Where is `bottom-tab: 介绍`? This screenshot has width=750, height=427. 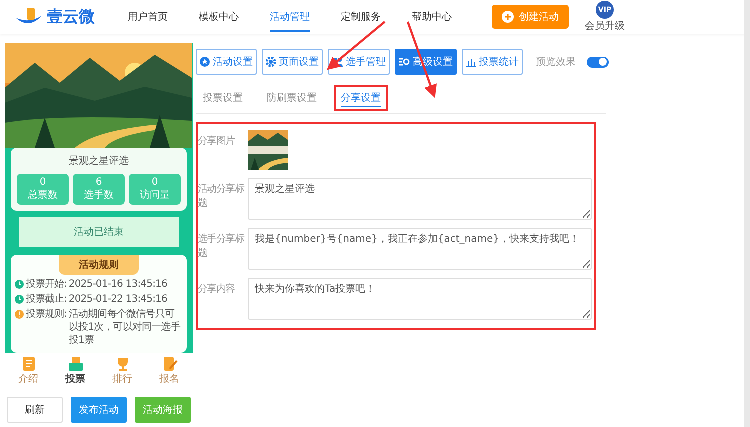
bottom-tab: 介绍 is located at coordinates (28, 371).